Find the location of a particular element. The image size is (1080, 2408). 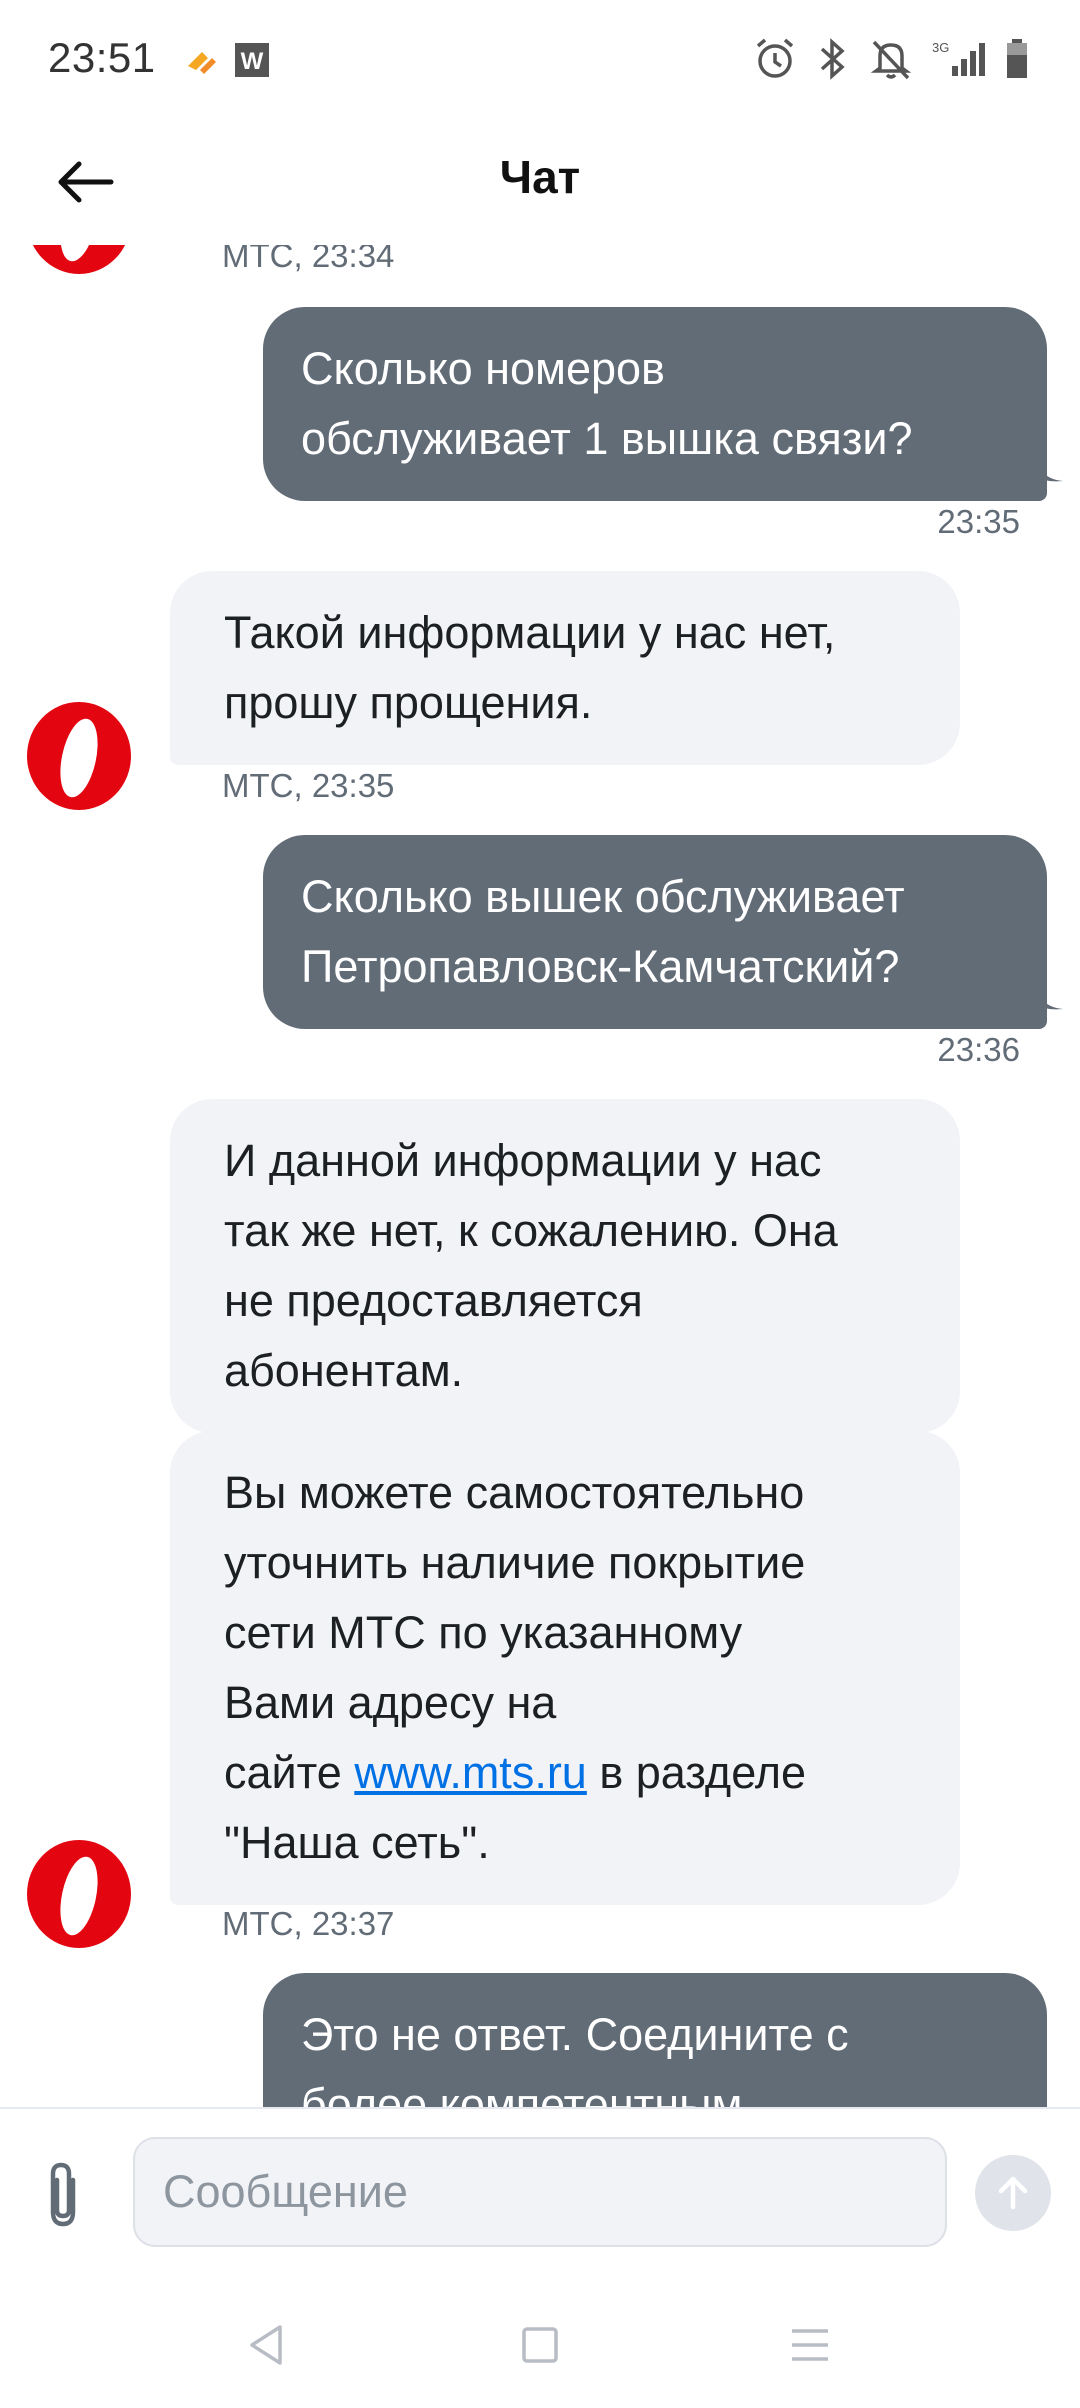

message-meta: МТС, 23:35 is located at coordinates (308, 785).